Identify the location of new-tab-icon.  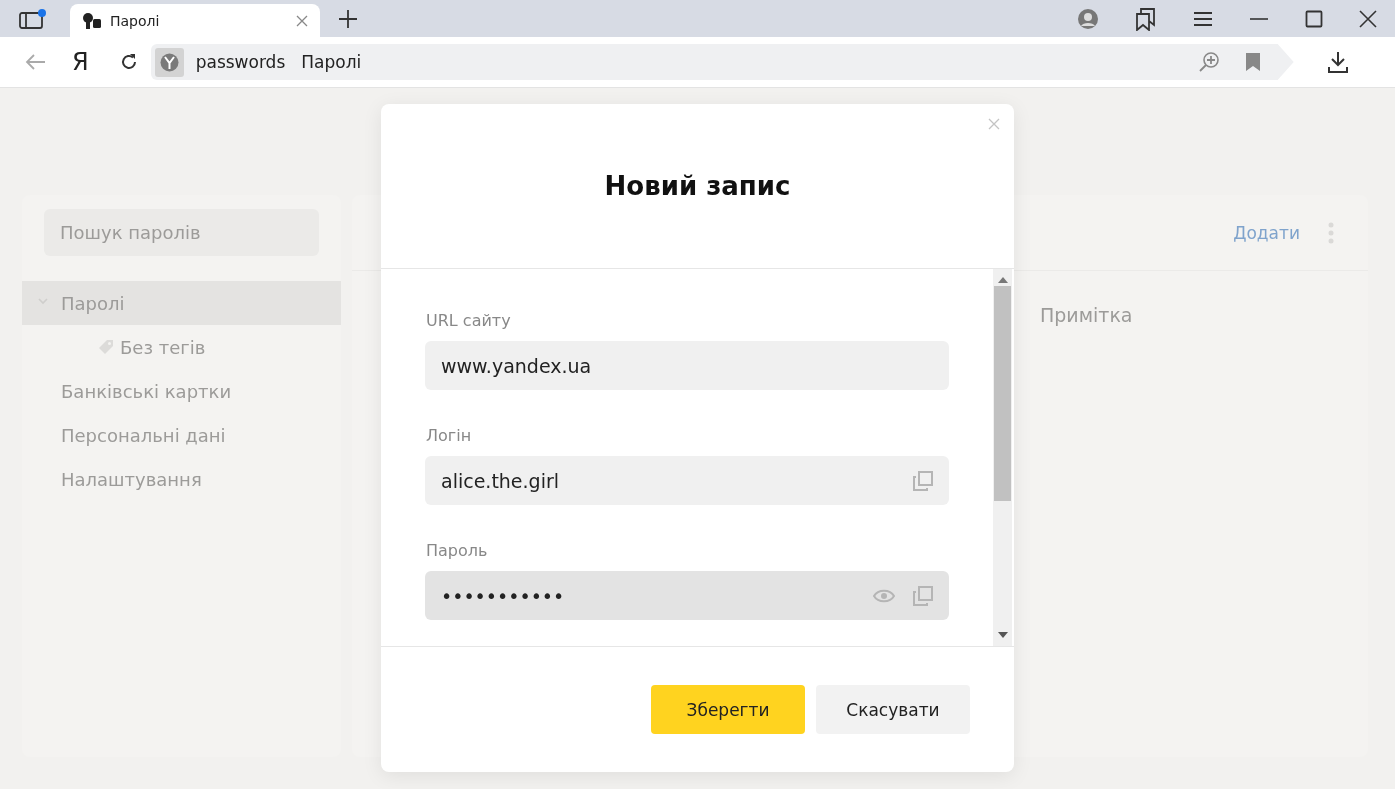
(348, 19).